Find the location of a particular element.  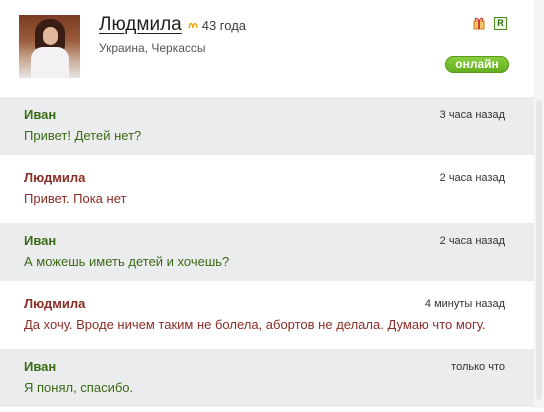

message-time: только что is located at coordinates (478, 367).